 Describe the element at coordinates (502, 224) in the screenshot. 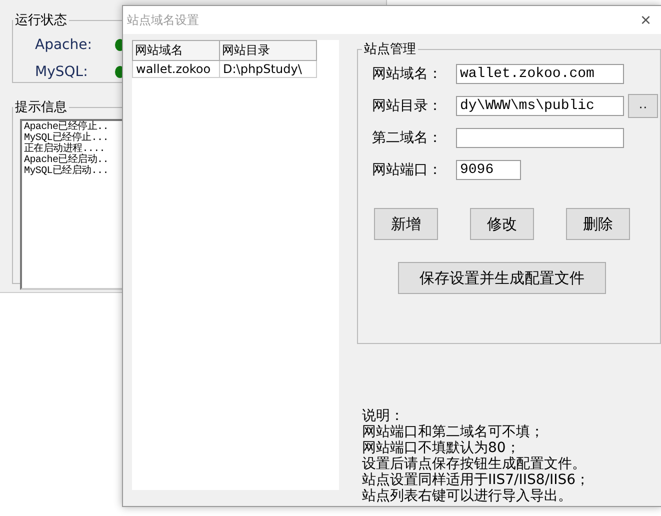

I see `action-button: 修改` at that location.